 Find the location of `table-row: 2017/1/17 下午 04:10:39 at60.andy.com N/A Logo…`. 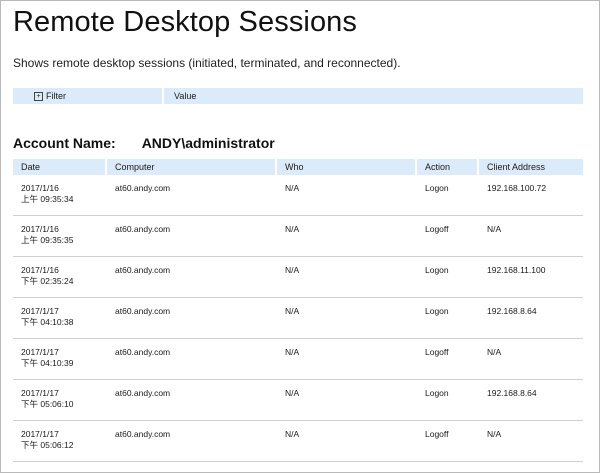

table-row: 2017/1/17 下午 04:10:39 at60.andy.com N/A Logo… is located at coordinates (298, 359).